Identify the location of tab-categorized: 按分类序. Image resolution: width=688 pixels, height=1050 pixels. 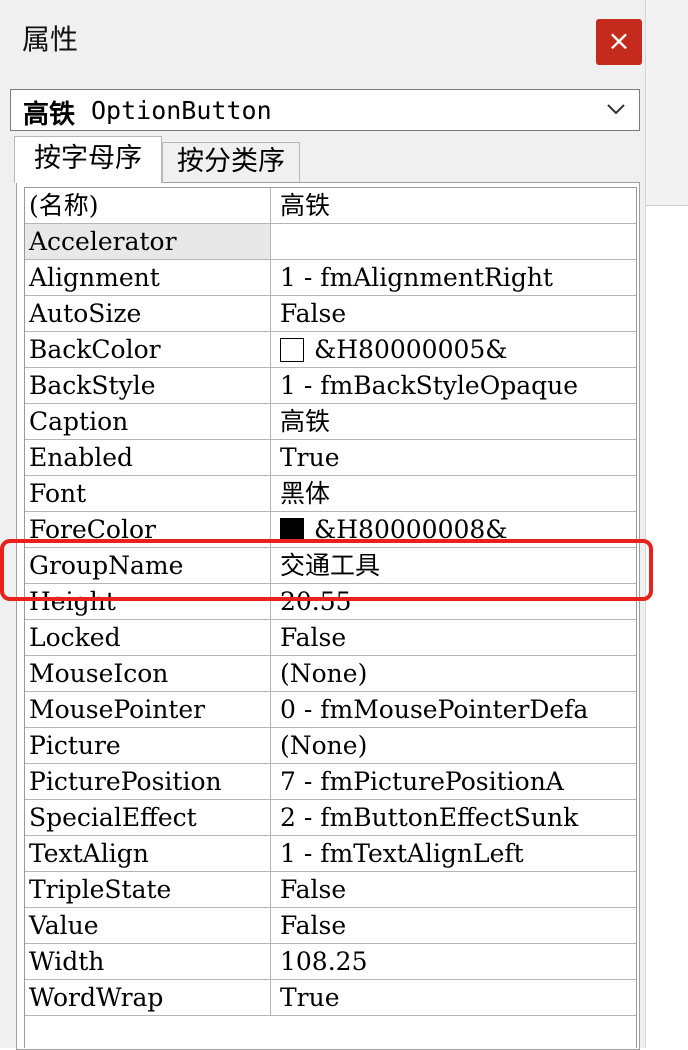
(231, 163).